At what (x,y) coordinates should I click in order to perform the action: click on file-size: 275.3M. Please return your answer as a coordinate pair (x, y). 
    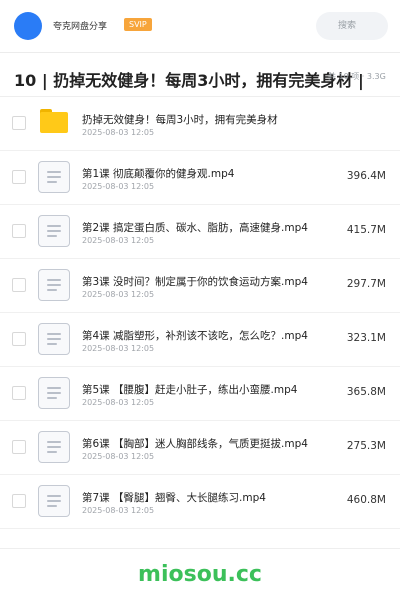
    Looking at the image, I should click on (366, 446).